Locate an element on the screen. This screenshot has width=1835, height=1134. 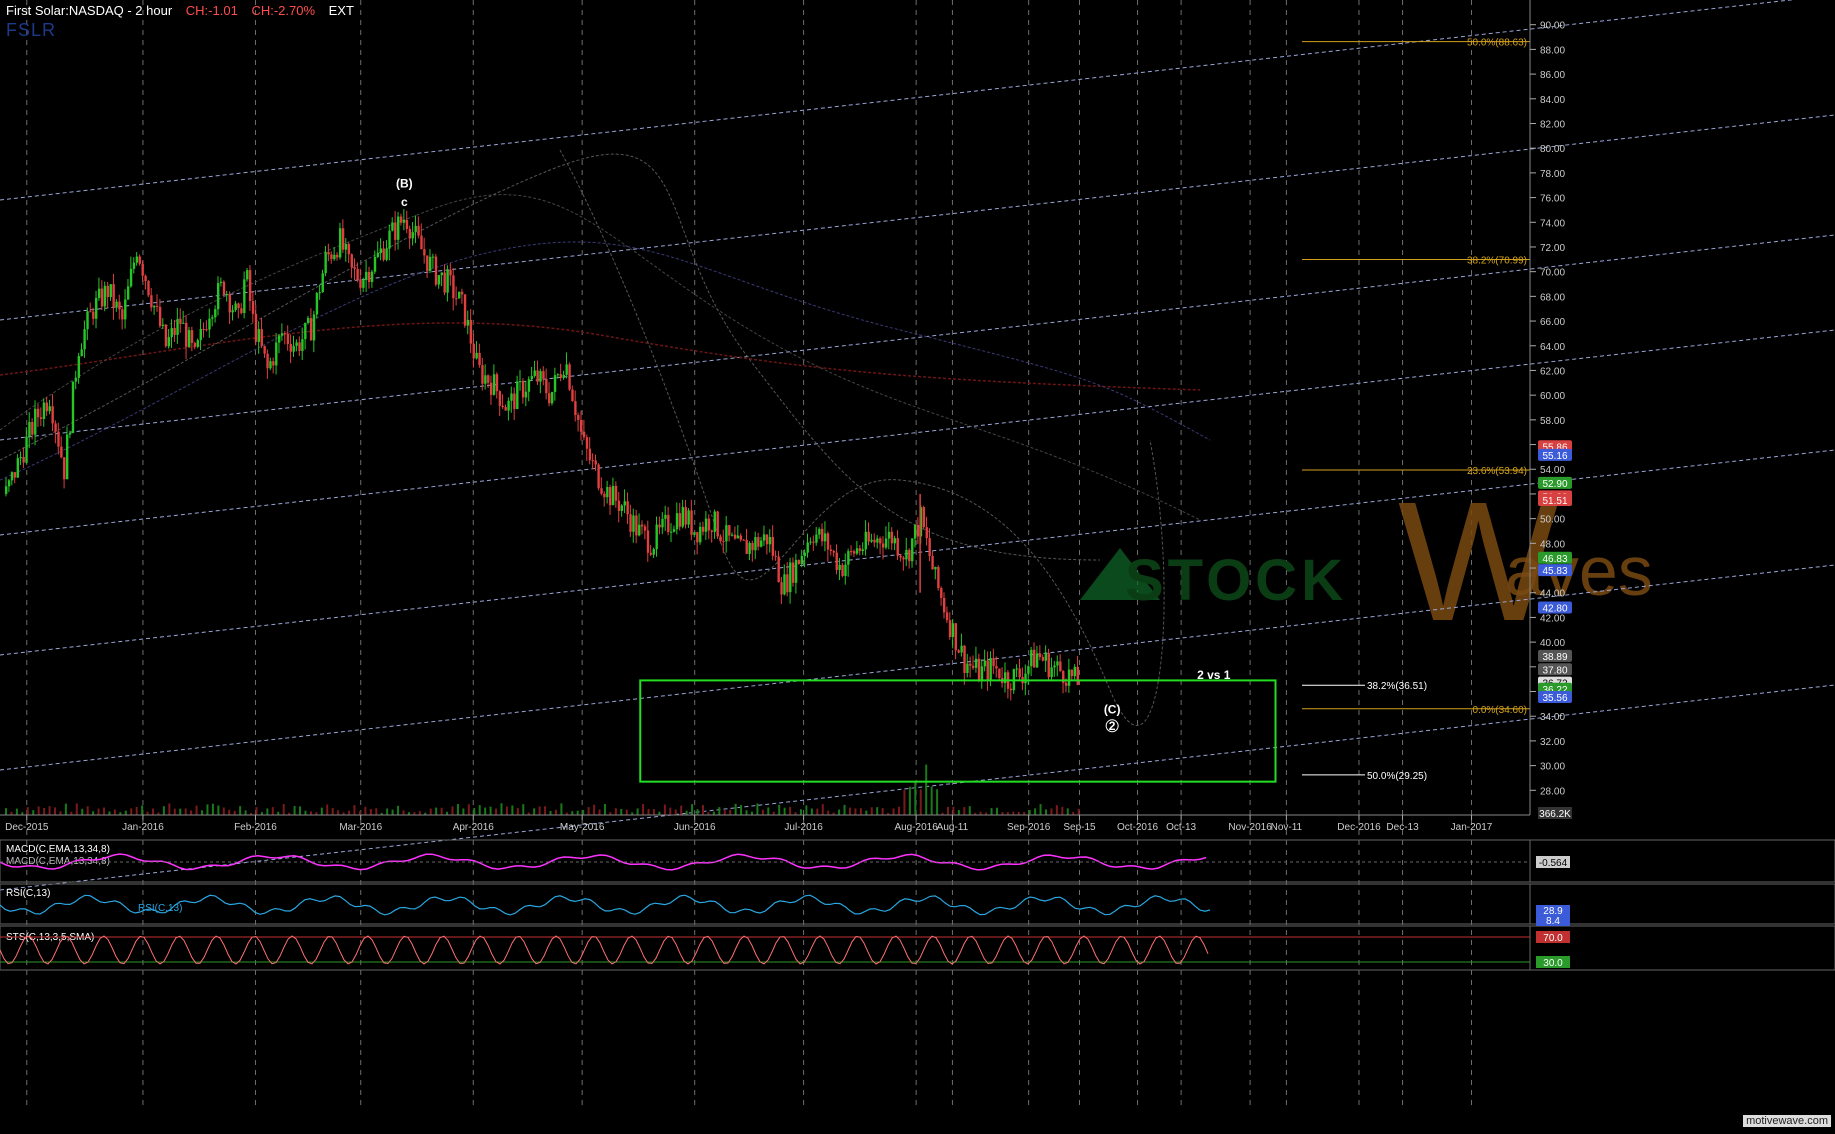
symbol-title: First Solar:NASDAQ - 2 hour is located at coordinates (89, 10).